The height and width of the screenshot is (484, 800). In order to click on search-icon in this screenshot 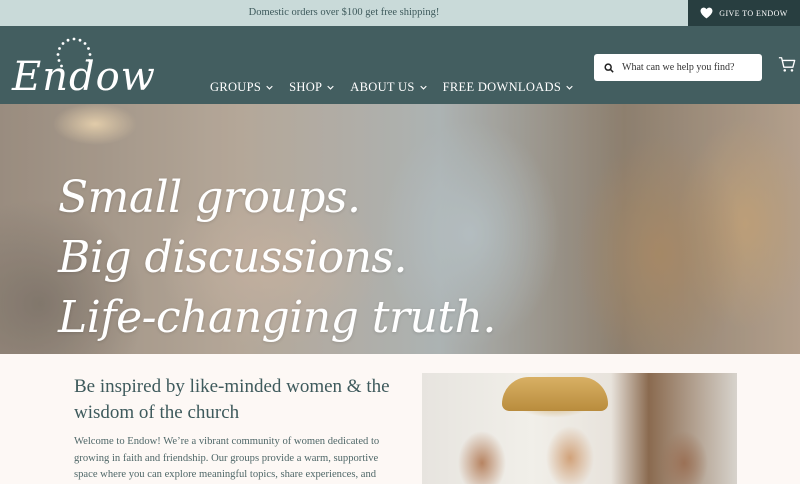, I will do `click(609, 67)`.